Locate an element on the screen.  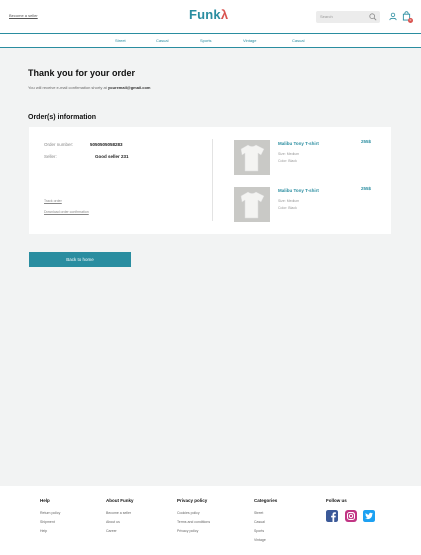
footer-col-categories: Categories Street Casual Sports Vintage is located at coordinates (265, 522).